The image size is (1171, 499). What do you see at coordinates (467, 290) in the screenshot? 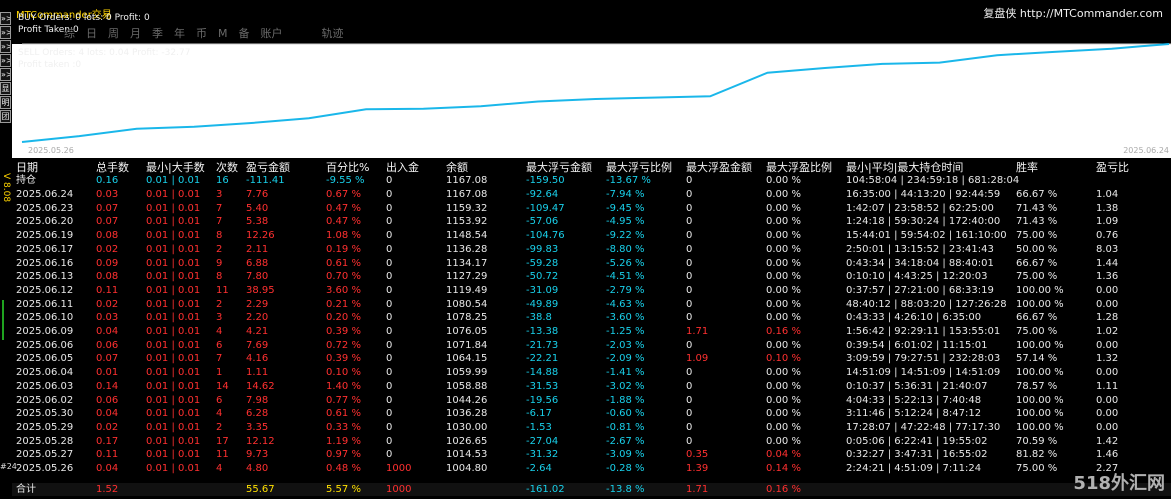
I see `cell-balance: 1119.49` at bounding box center [467, 290].